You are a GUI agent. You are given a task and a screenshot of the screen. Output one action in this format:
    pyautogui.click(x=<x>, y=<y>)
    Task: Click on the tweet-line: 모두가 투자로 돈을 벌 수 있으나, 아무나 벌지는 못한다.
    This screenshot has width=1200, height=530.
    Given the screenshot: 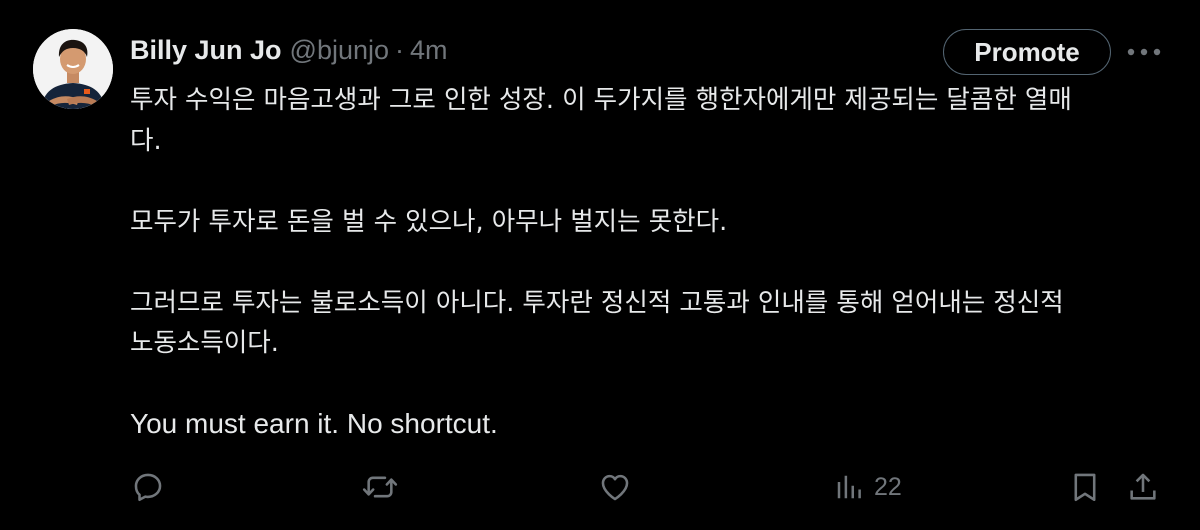 What is the action you would take?
    pyautogui.click(x=429, y=221)
    